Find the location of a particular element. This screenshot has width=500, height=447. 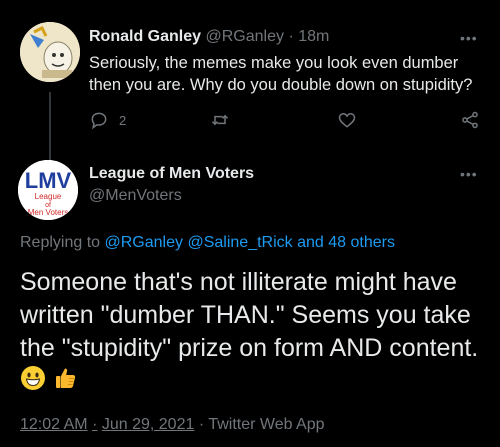

avatar-ronald-ganley is located at coordinates (50, 52).